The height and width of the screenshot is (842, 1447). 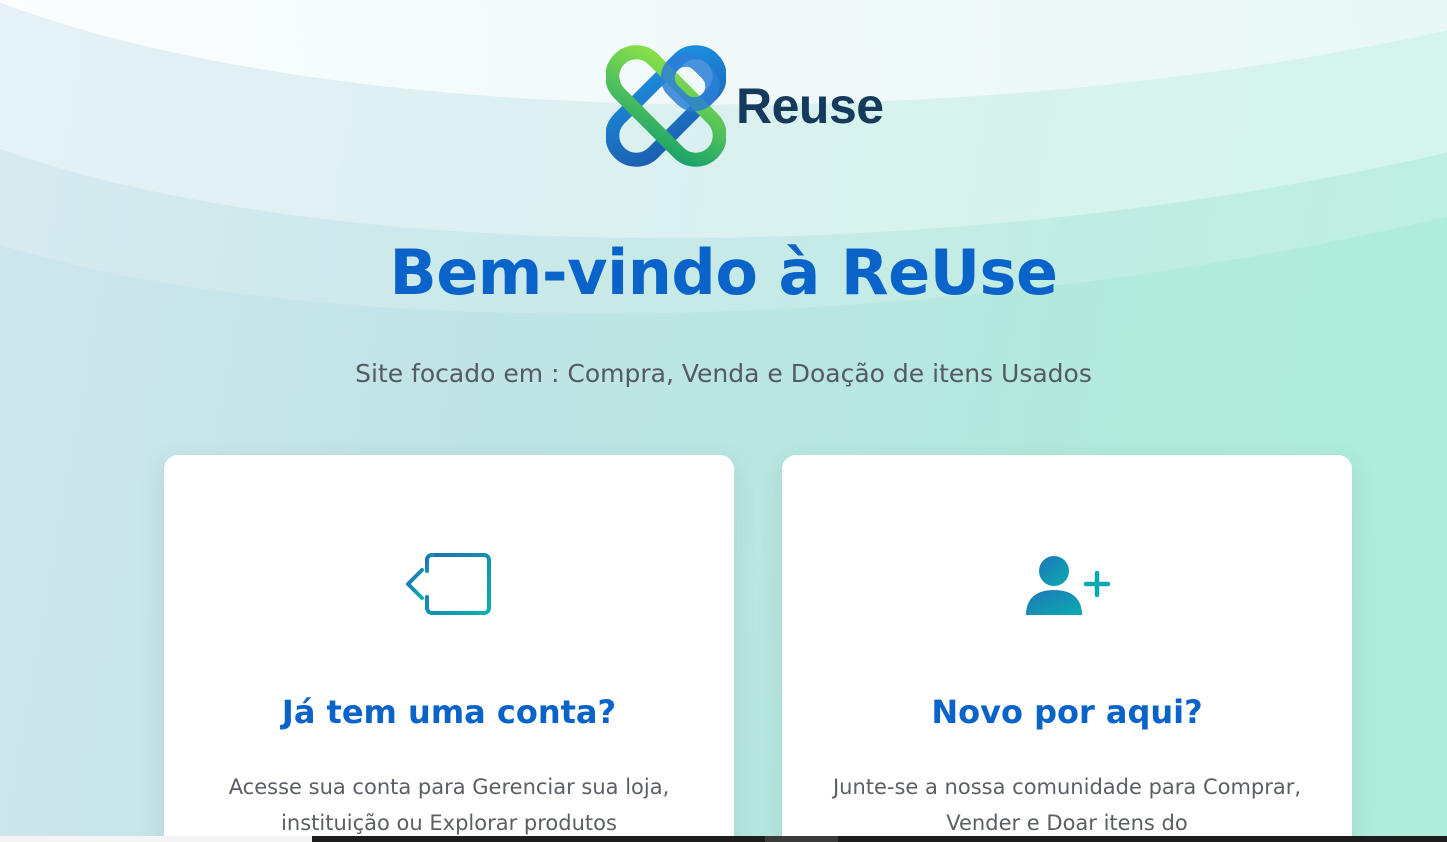 I want to click on register-card-title: Novo por aqui?, so click(x=1067, y=712).